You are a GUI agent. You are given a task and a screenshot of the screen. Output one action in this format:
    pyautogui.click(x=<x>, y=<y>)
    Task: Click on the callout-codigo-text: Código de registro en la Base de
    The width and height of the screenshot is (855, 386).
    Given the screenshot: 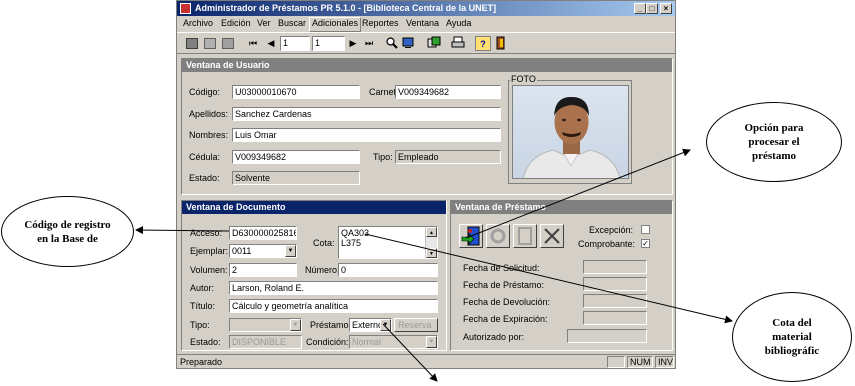 What is the action you would take?
    pyautogui.click(x=67, y=231)
    